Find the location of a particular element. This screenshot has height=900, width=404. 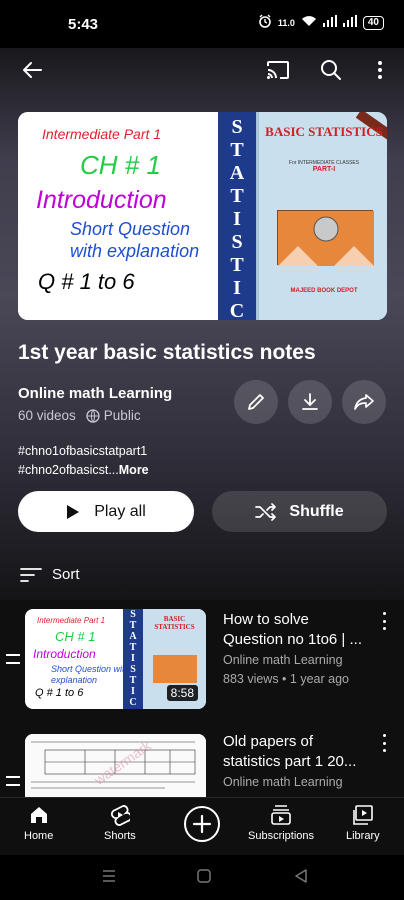

back-button is located at coordinates (32, 70).